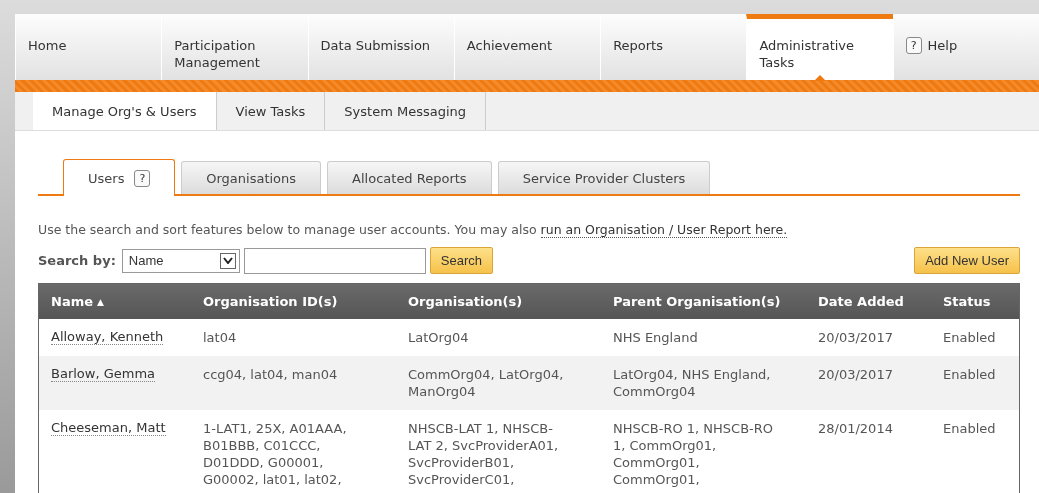 This screenshot has width=1039, height=493. I want to click on nav-tab: Administrative Tasks, so click(819, 47).